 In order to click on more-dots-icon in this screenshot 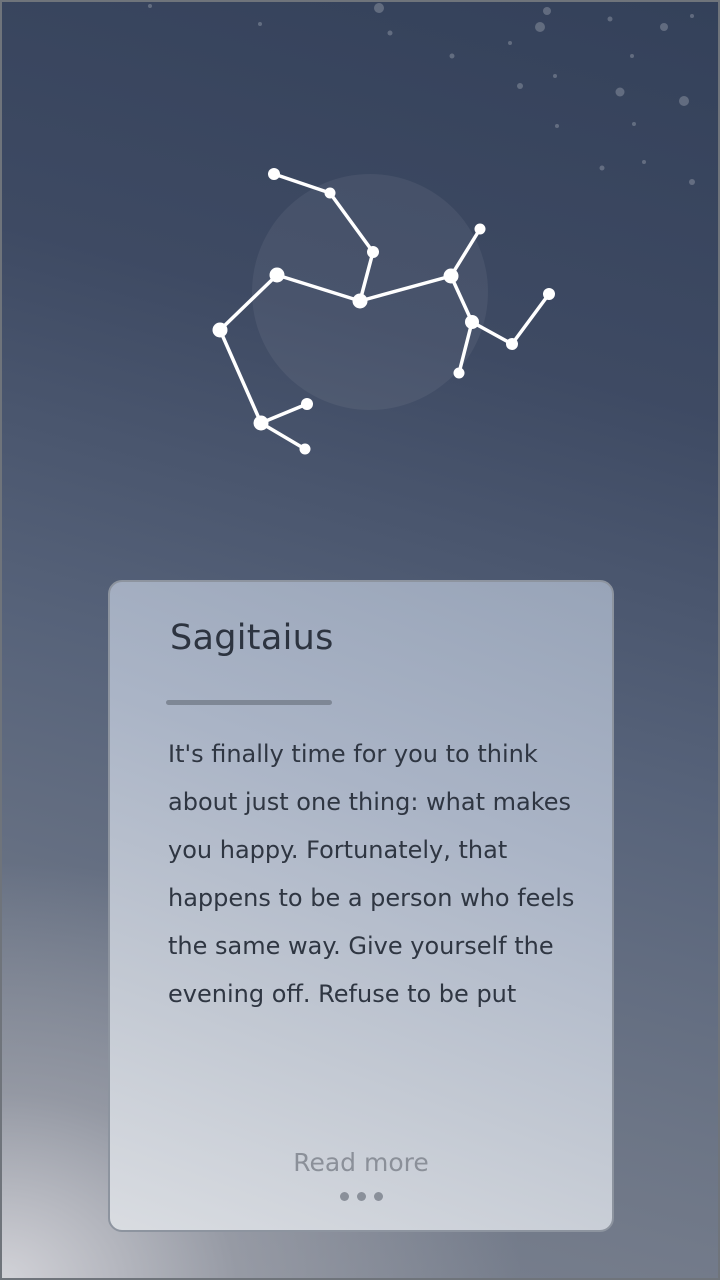, I will do `click(361, 1196)`.